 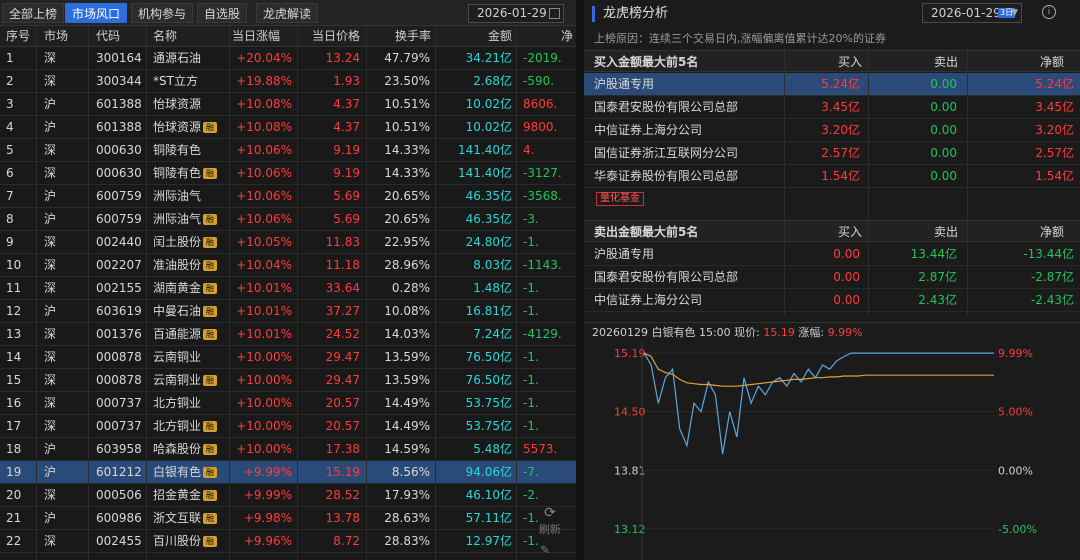 I want to click on row-amount: 53.75亿, so click(x=488, y=426).